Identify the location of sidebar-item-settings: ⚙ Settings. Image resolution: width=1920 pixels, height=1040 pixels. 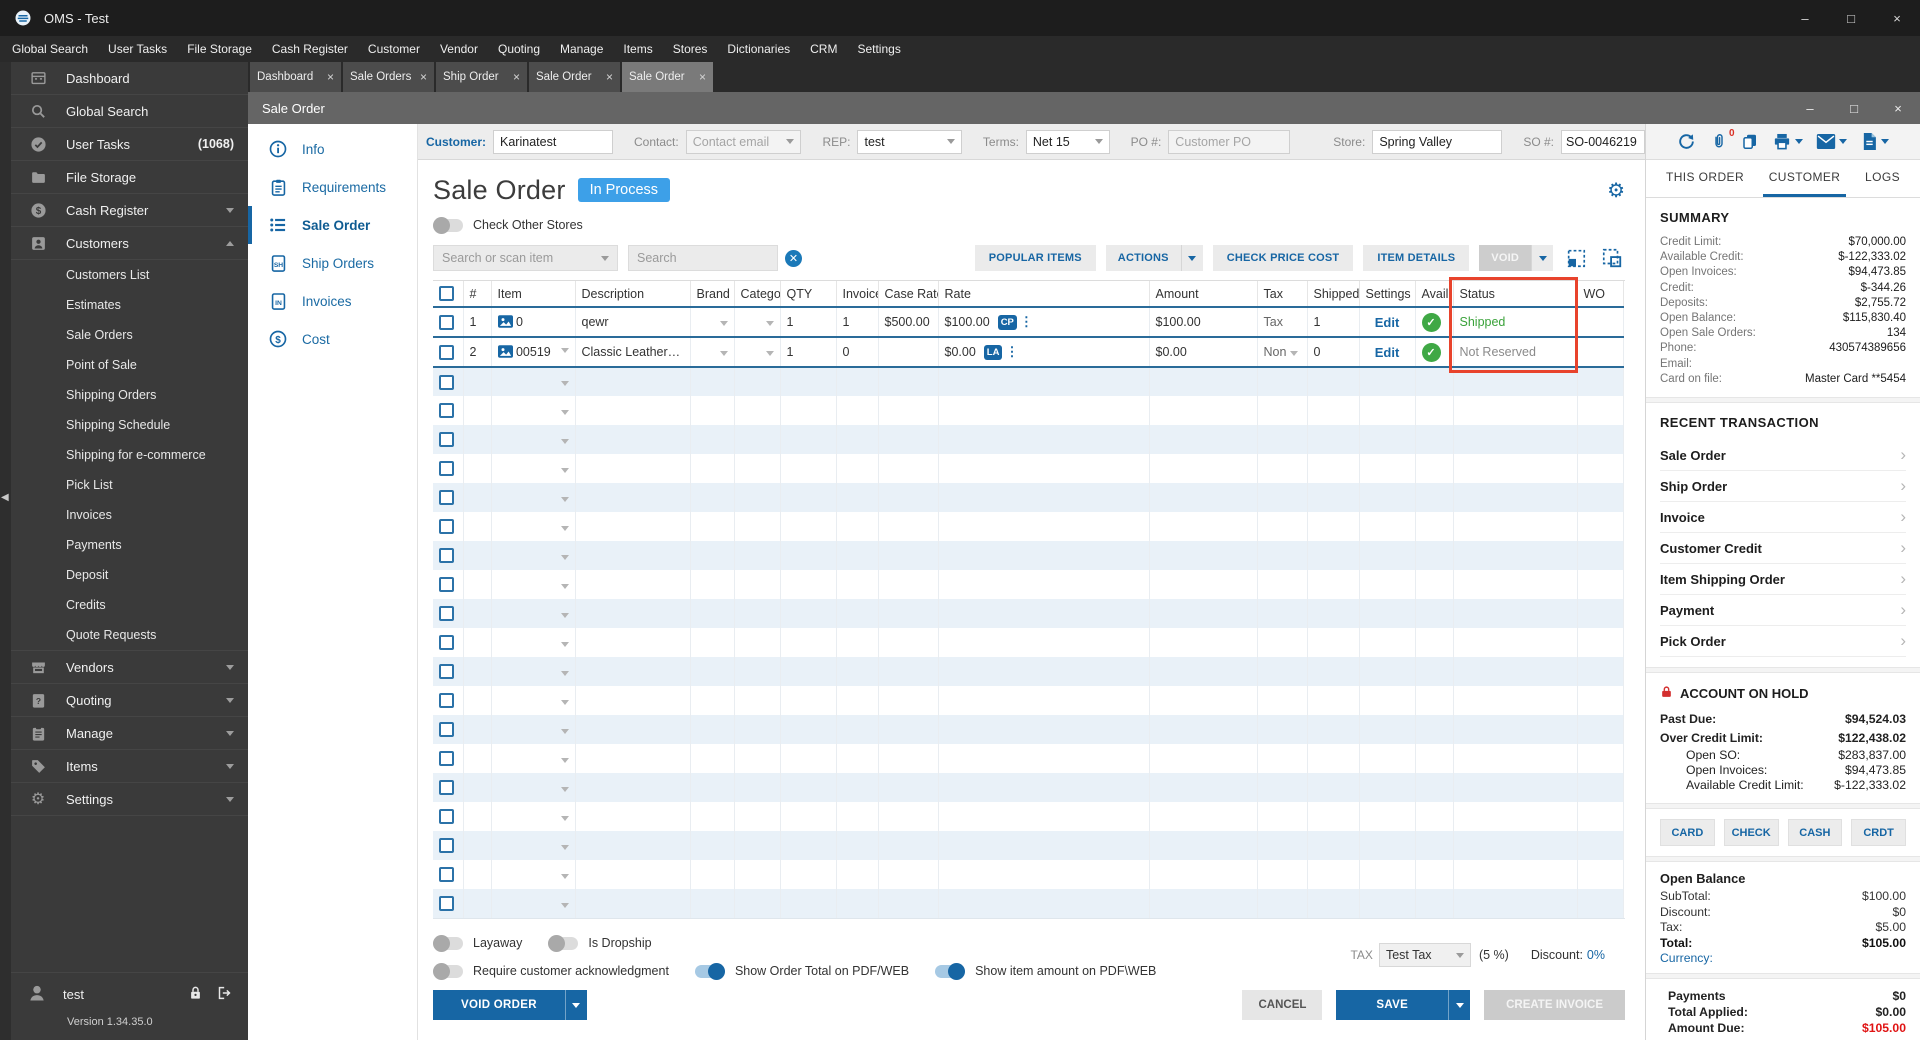
(129, 799).